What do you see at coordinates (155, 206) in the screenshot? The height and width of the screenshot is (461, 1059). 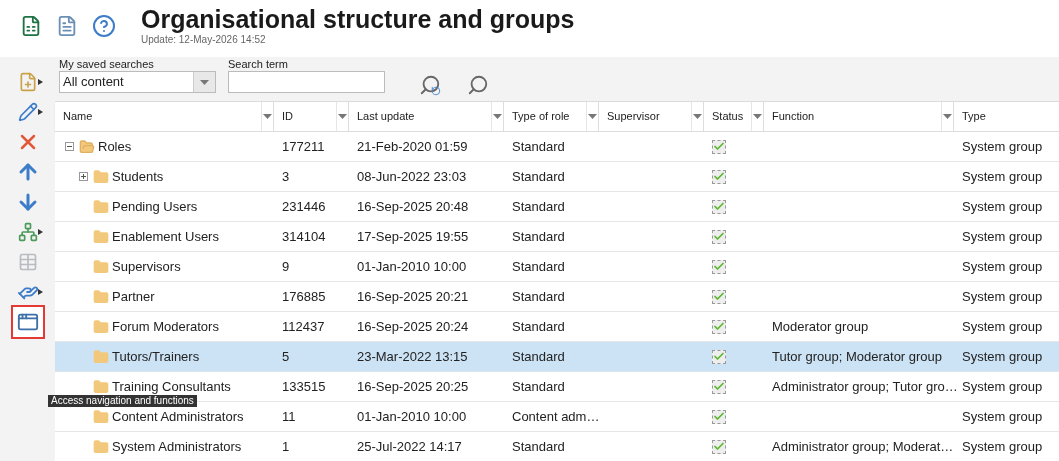 I see `group-name: Pending Users` at bounding box center [155, 206].